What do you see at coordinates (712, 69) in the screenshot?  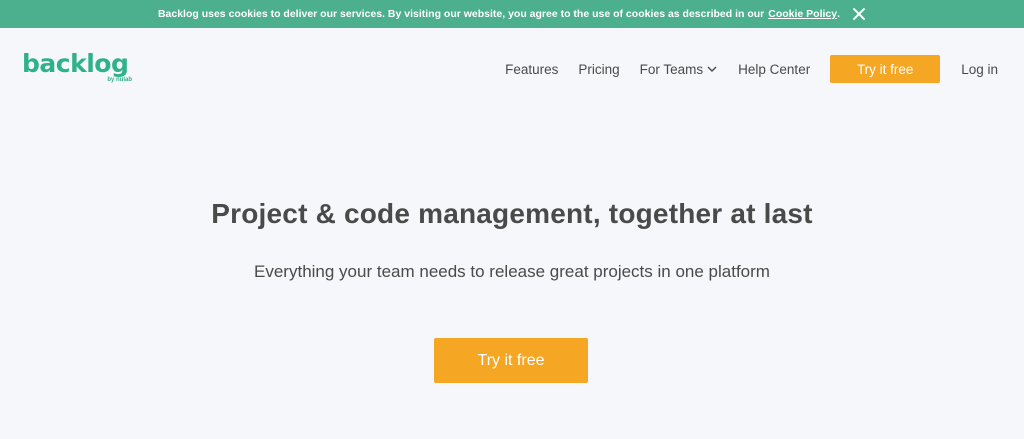 I see `chevron-down-icon` at bounding box center [712, 69].